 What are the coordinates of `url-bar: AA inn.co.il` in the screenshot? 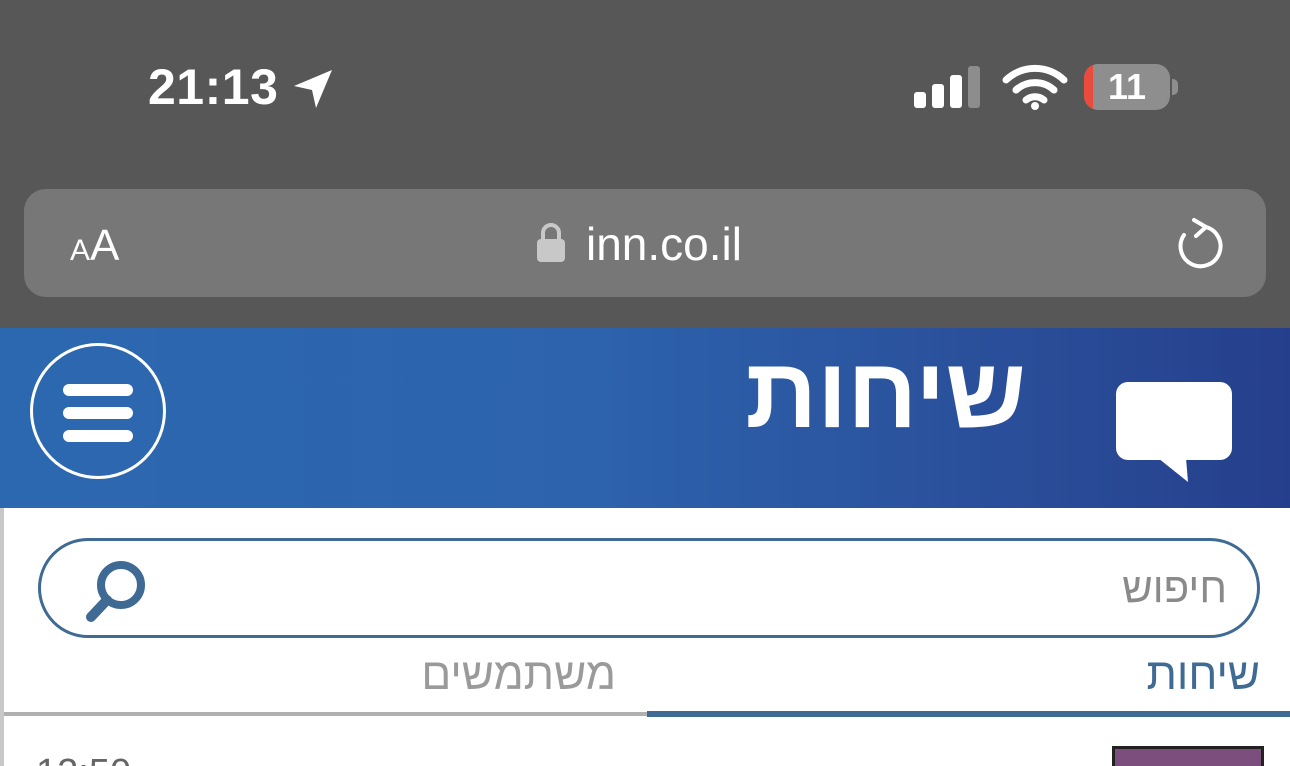 It's located at (645, 243).